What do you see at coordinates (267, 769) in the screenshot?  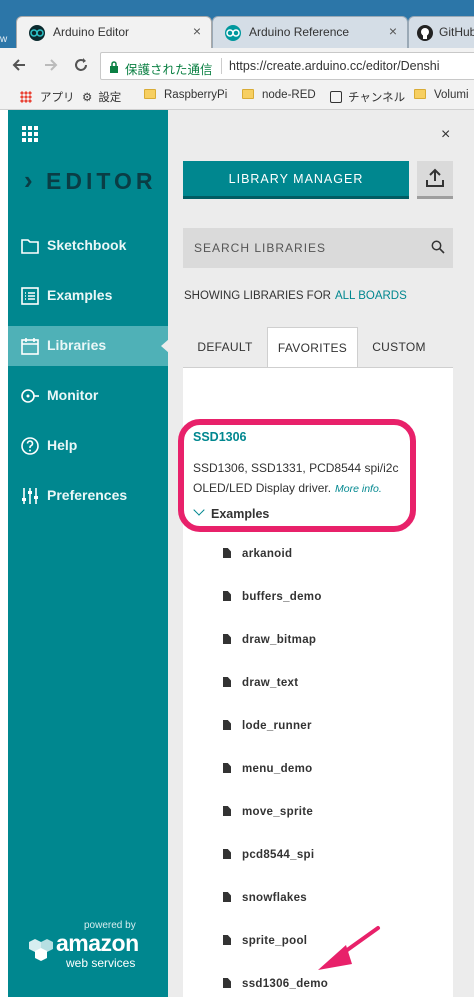 I see `example-item: menu_demo` at bounding box center [267, 769].